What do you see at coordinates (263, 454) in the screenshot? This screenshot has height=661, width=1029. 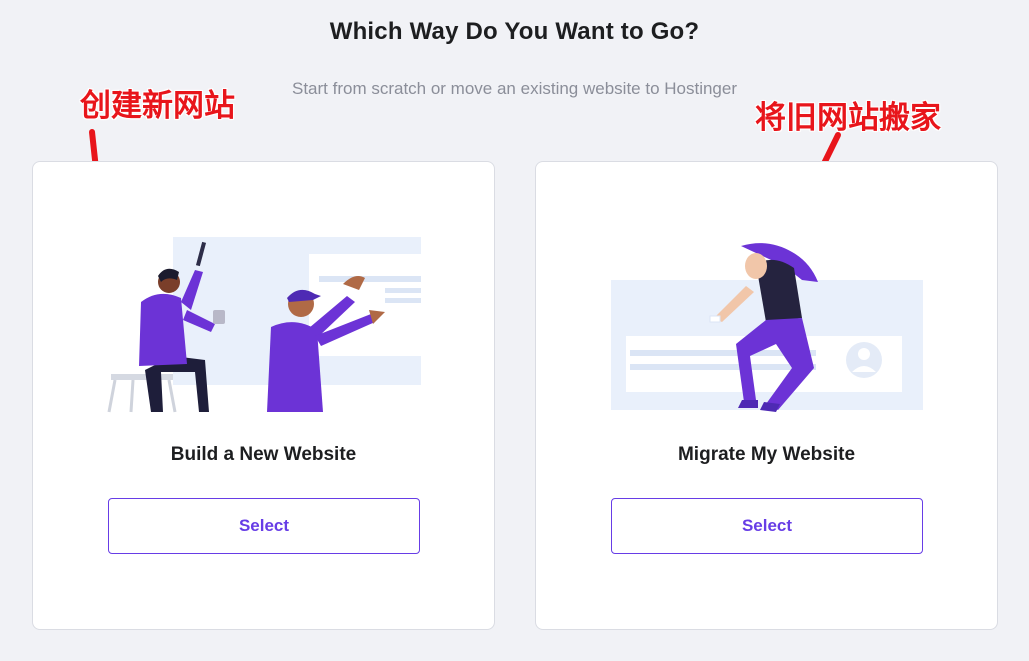 I see `option-title: Build a New Website` at bounding box center [263, 454].